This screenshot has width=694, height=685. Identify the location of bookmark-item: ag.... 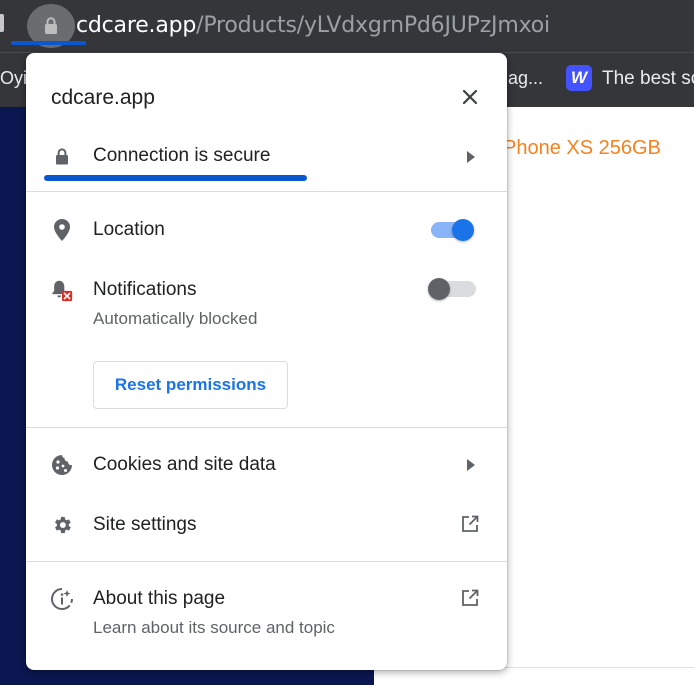
(525, 78).